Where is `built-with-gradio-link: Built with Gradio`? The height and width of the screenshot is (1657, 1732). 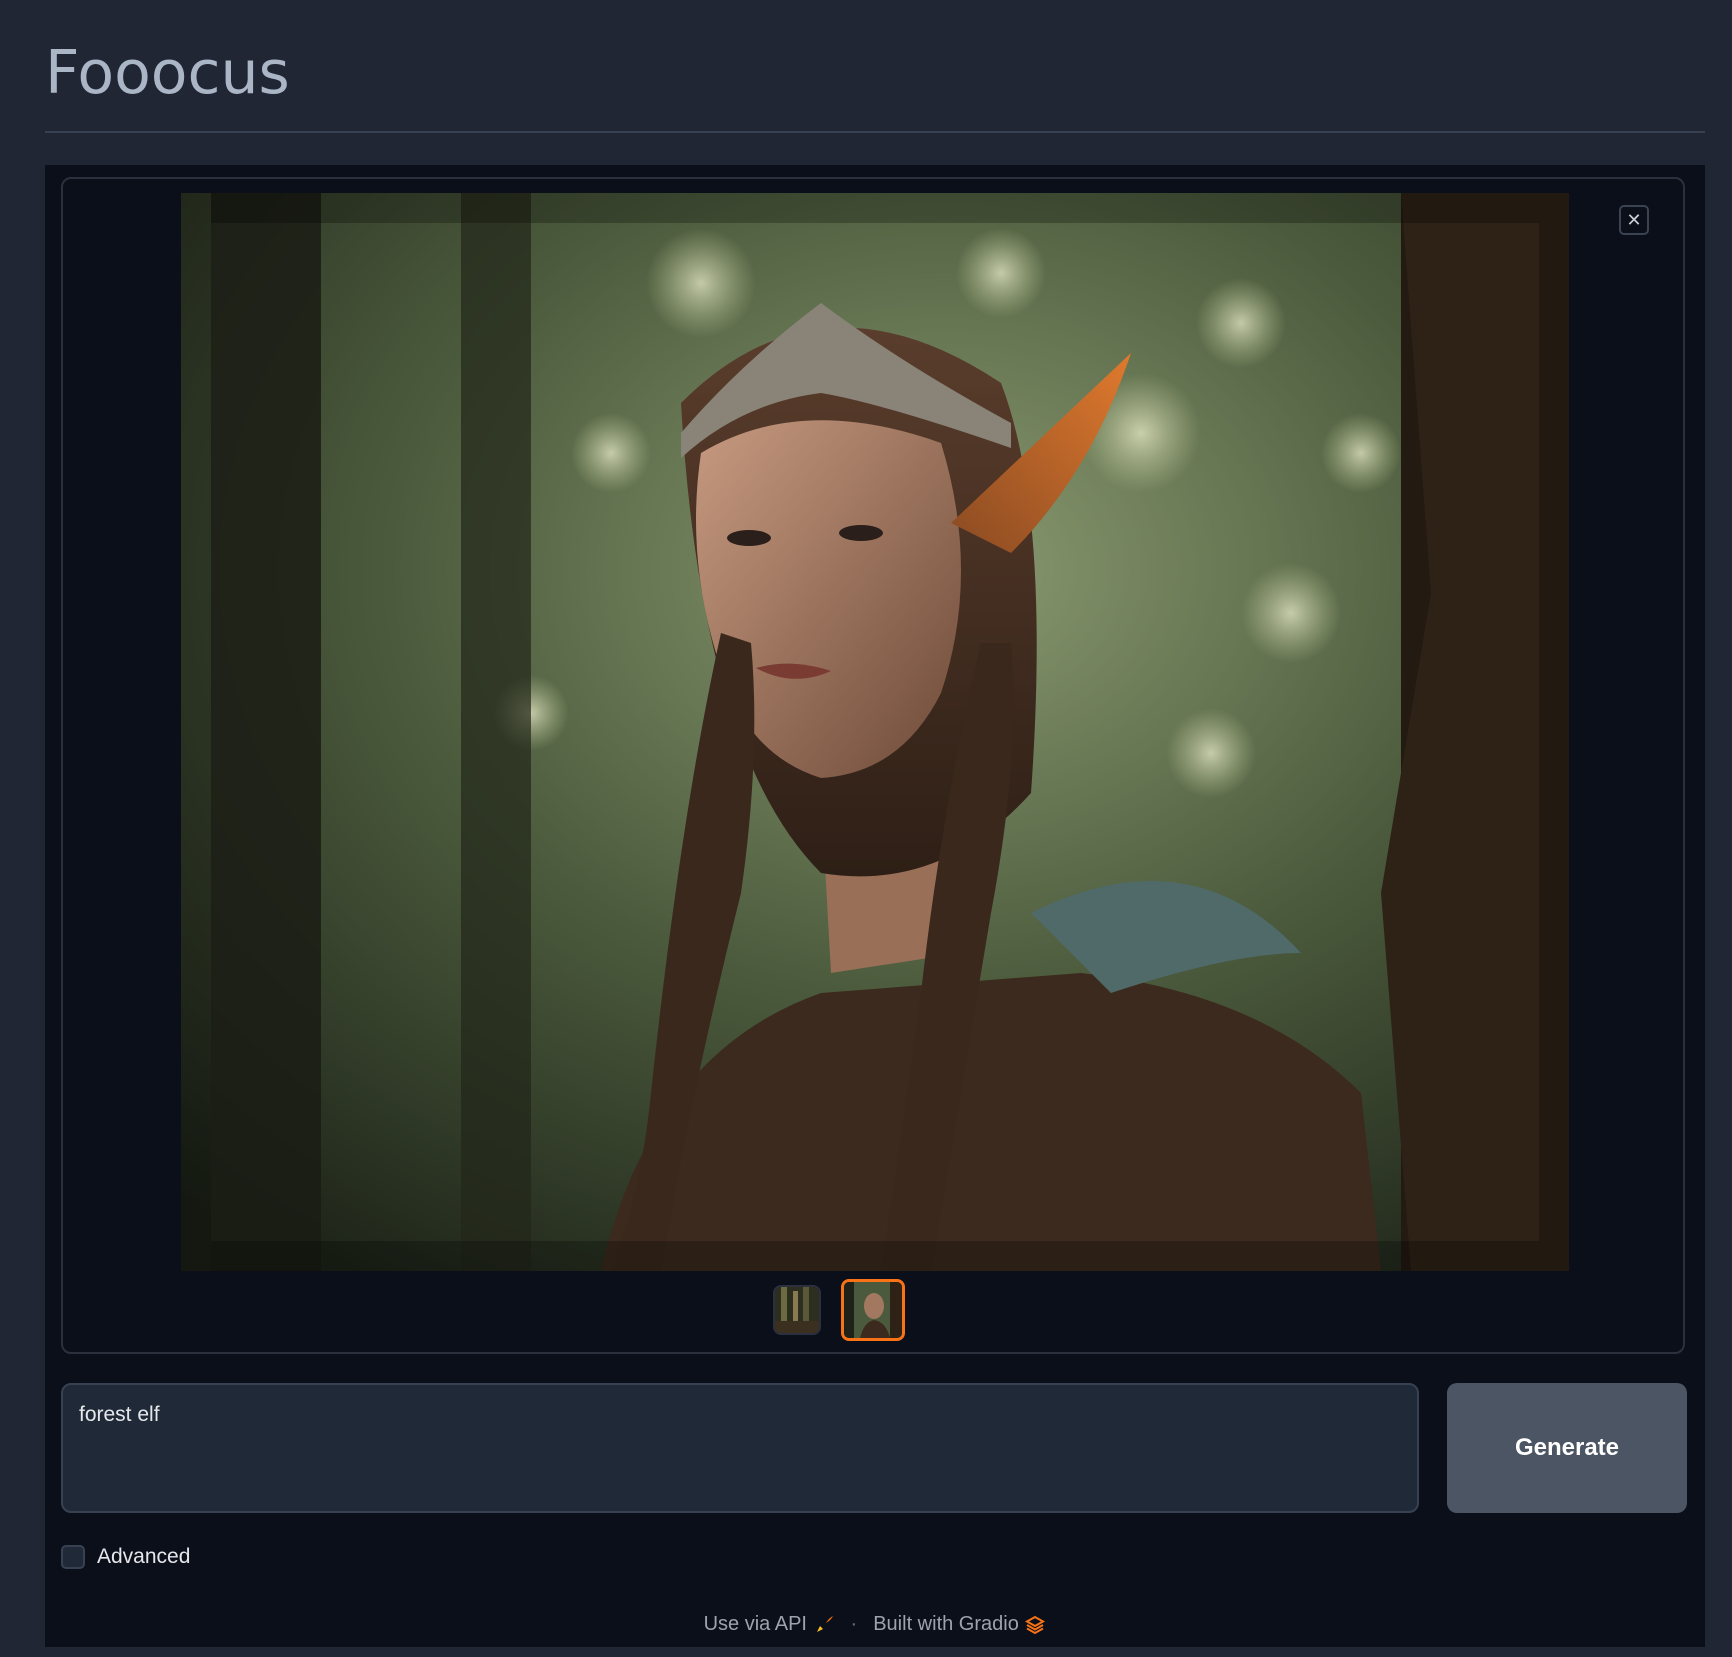
built-with-gradio-link: Built with Gradio is located at coordinates (959, 1624).